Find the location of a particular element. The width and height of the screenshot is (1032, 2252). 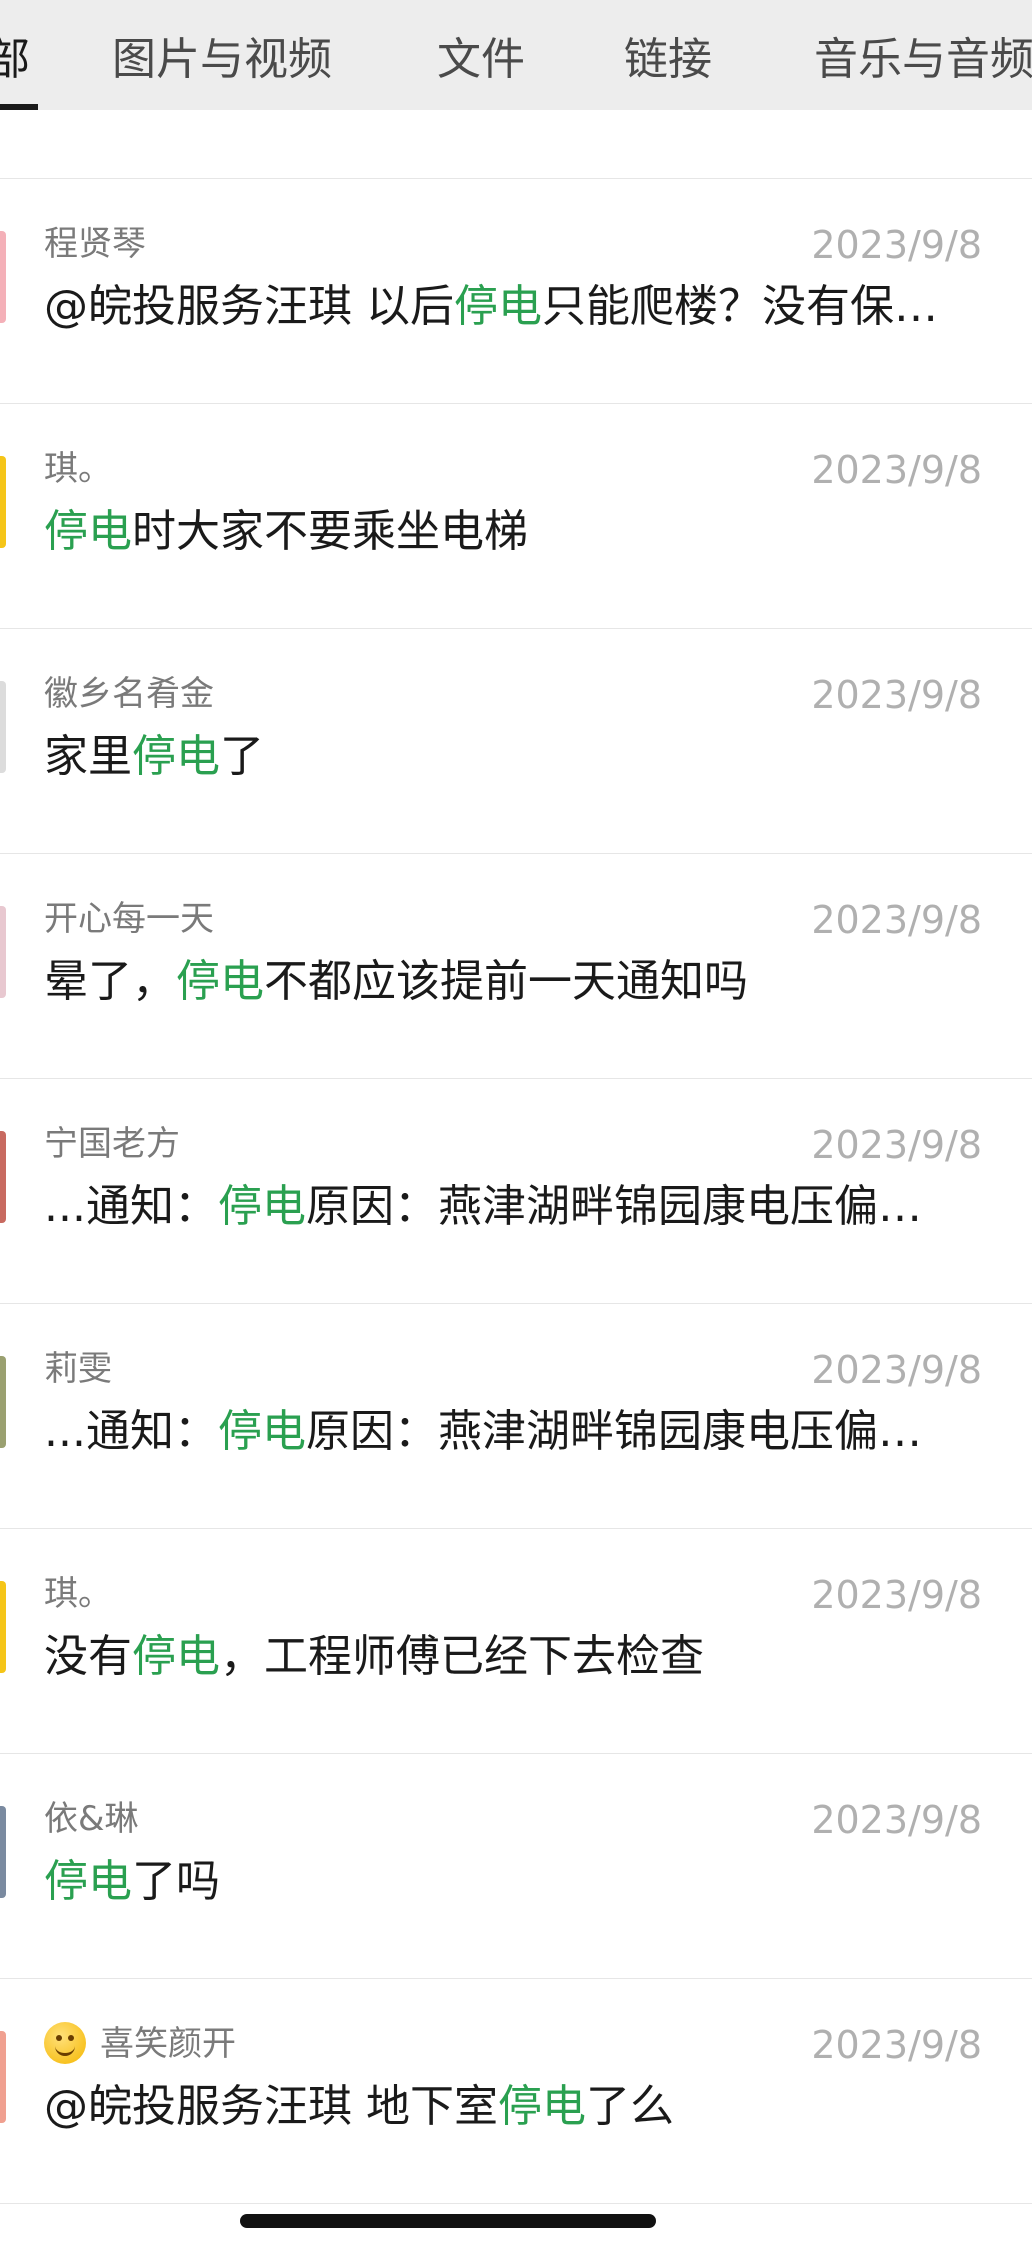

result-row: 依&琳 2023/9/8 停电了吗 is located at coordinates (516, 1866).